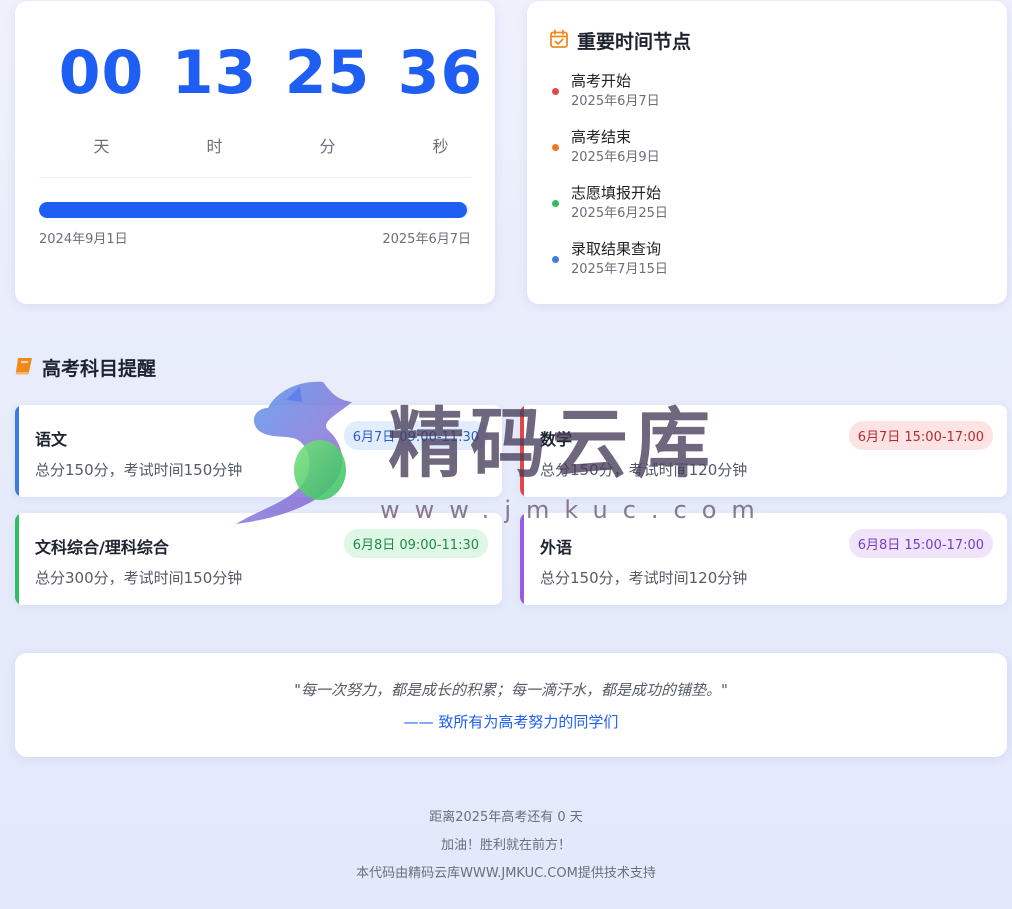 Image resolution: width=1012 pixels, height=909 pixels. What do you see at coordinates (601, 81) in the screenshot?
I see `timeline-item-name: 高考开始` at bounding box center [601, 81].